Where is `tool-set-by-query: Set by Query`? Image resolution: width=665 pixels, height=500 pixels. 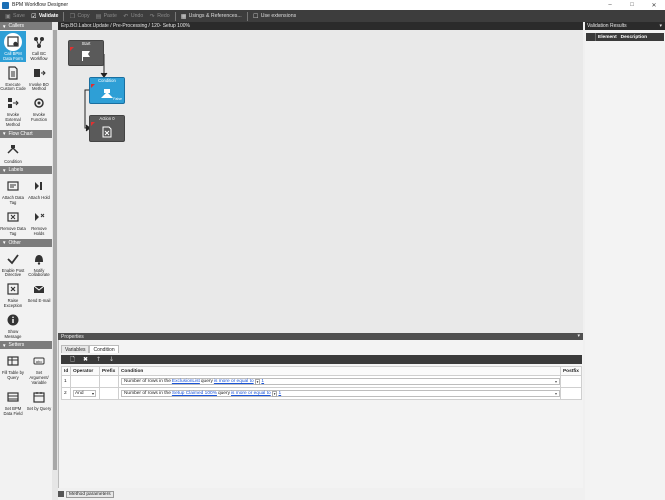
tool-set-by-query: Set by Query is located at coordinates (39, 401).